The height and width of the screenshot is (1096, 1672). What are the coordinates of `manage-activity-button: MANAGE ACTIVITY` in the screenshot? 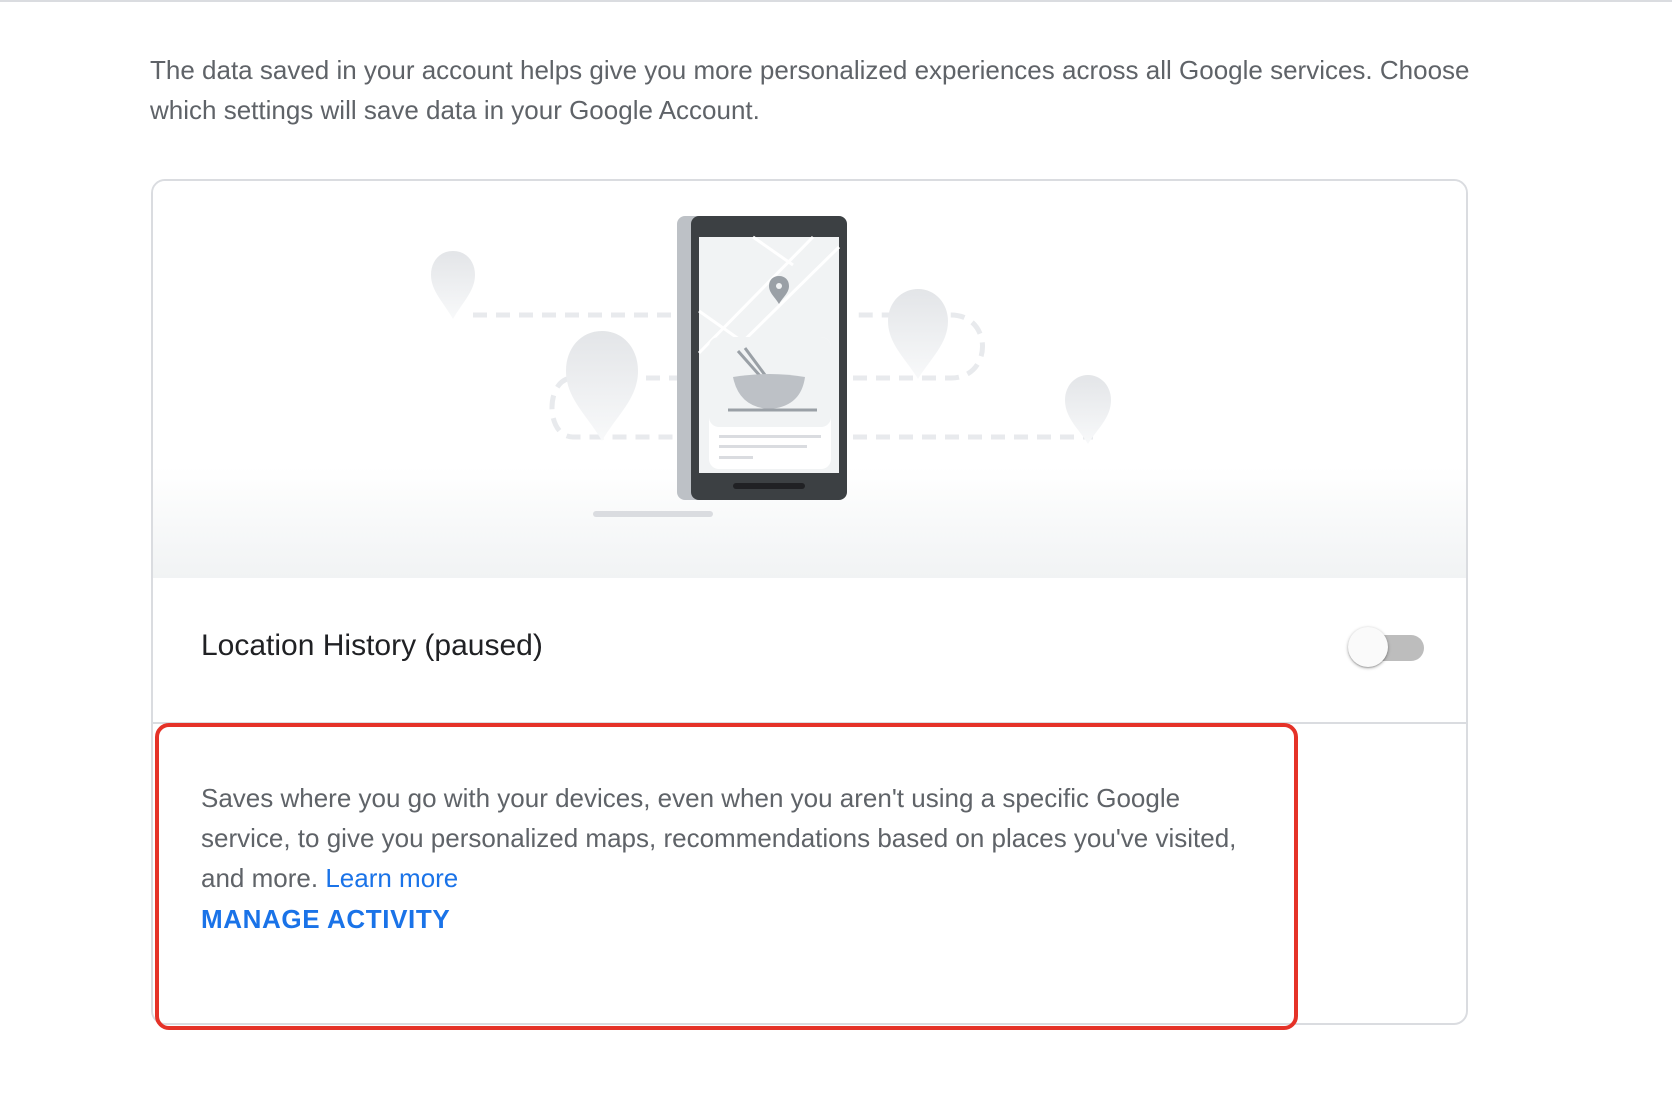 It's located at (325, 919).